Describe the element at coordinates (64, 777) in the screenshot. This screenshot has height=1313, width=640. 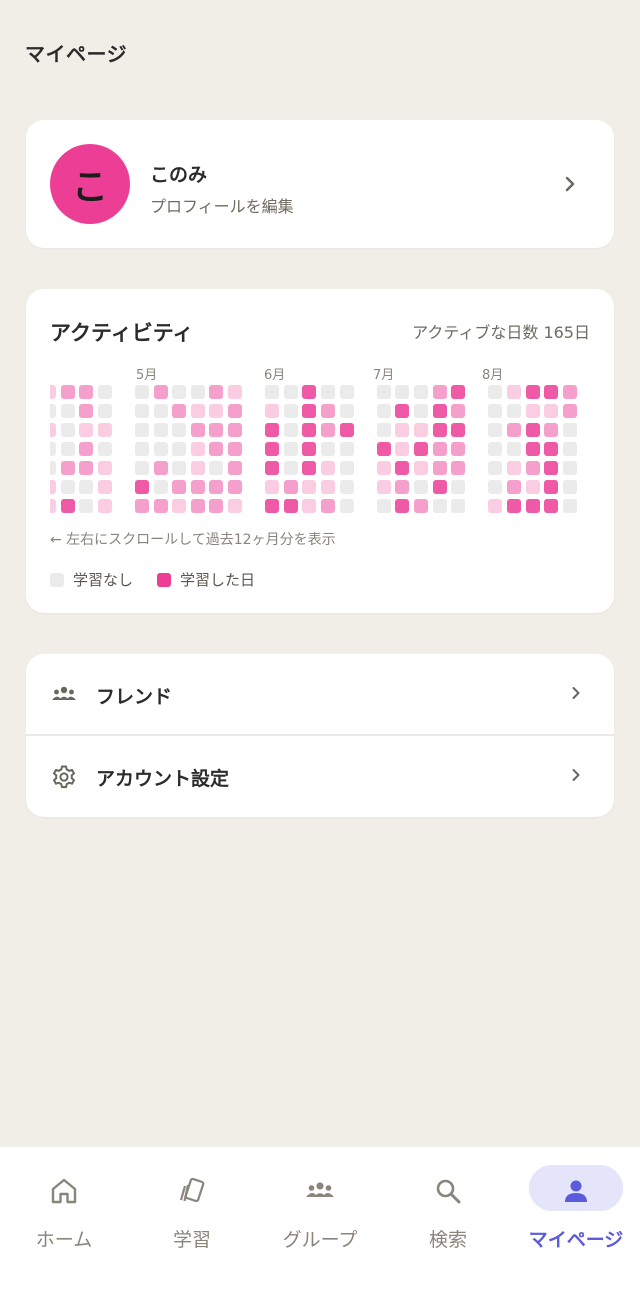
I see `gear-icon` at that location.